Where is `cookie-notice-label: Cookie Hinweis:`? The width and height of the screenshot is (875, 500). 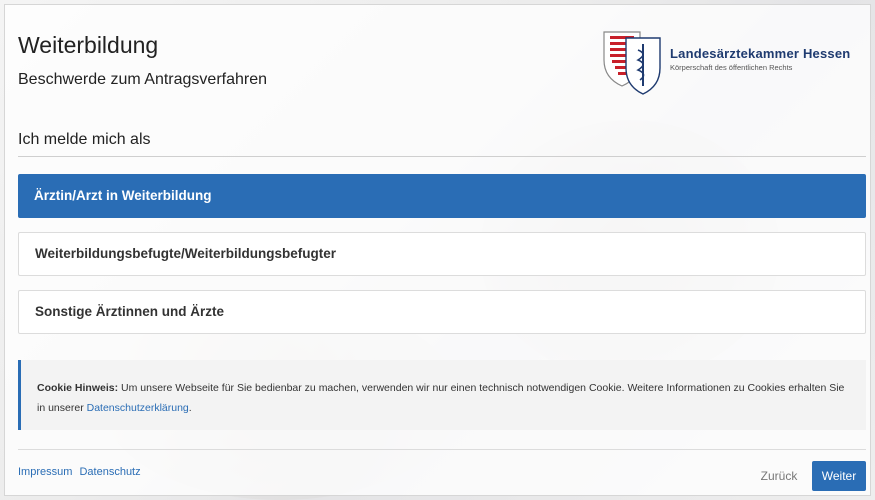 cookie-notice-label: Cookie Hinweis: is located at coordinates (78, 388).